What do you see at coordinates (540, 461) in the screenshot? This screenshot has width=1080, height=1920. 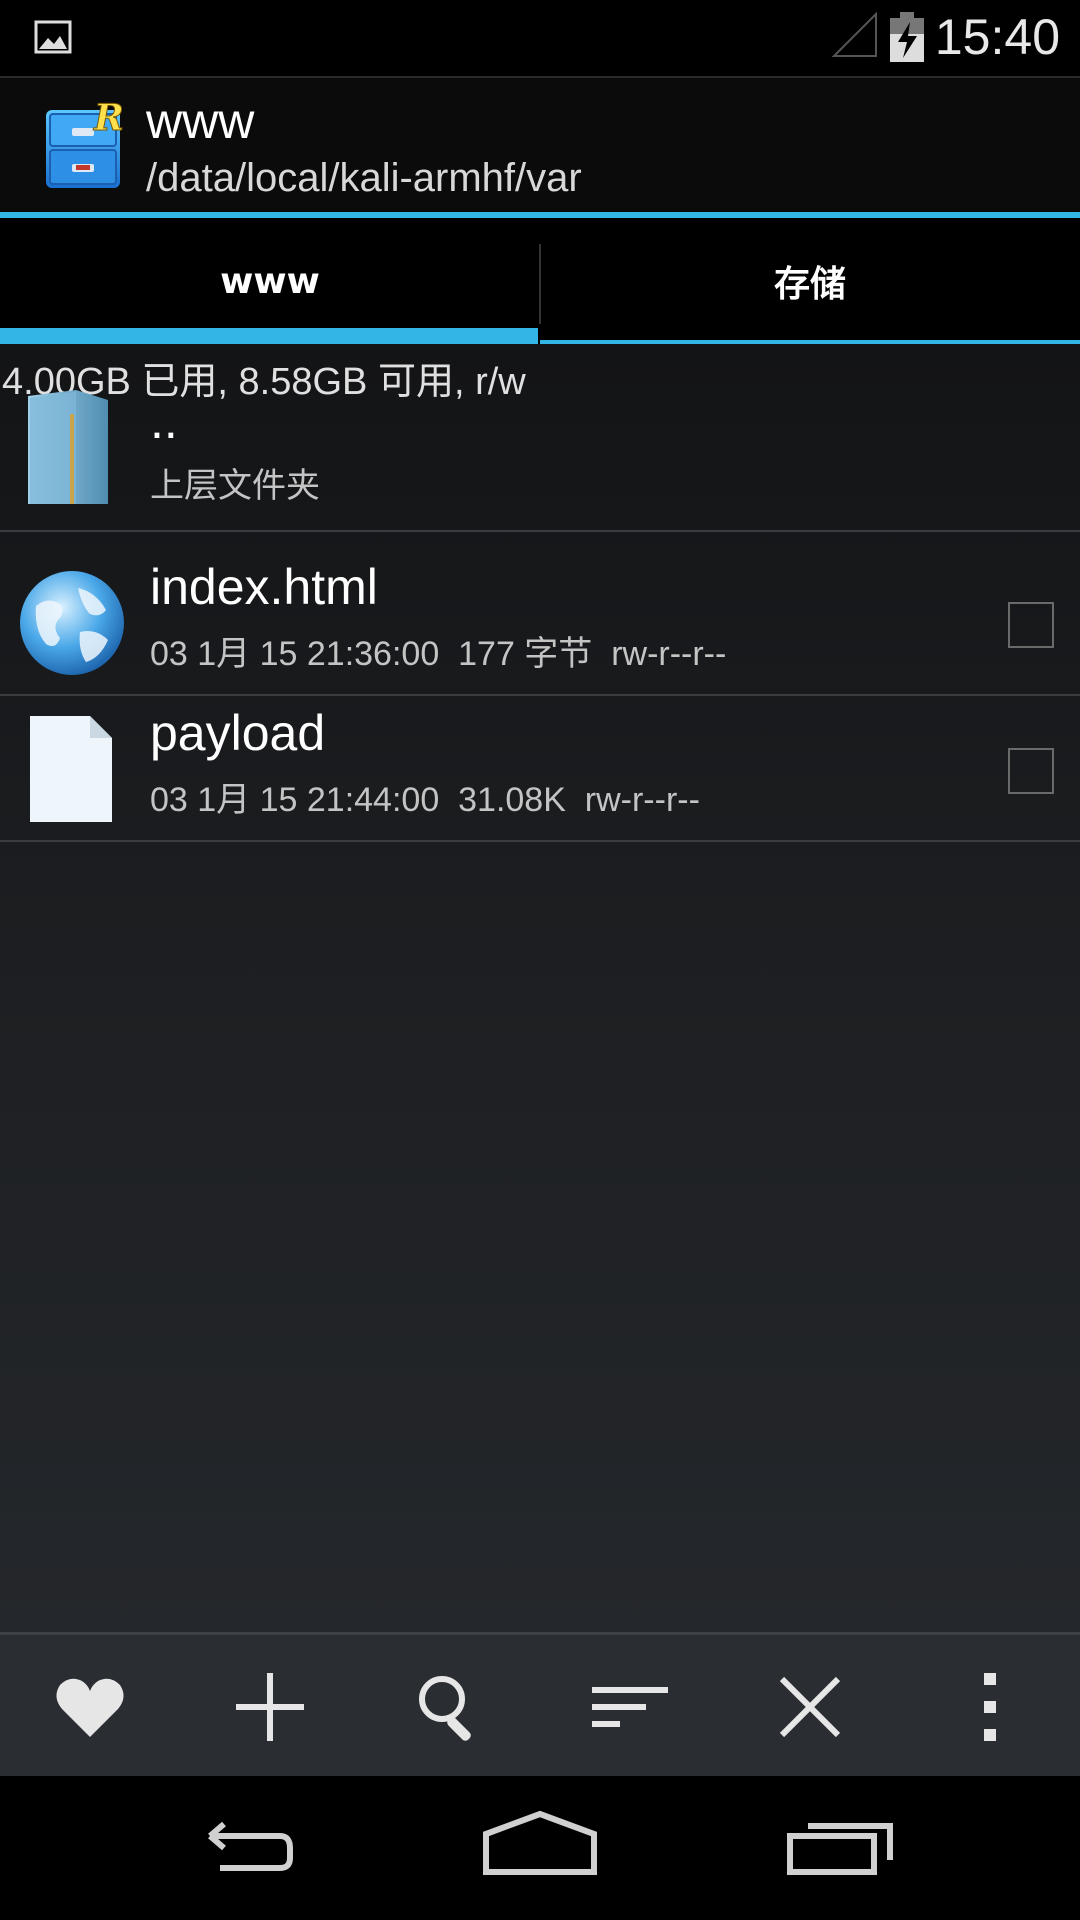 I see `parent-folder-row: .. 上层文件夹` at bounding box center [540, 461].